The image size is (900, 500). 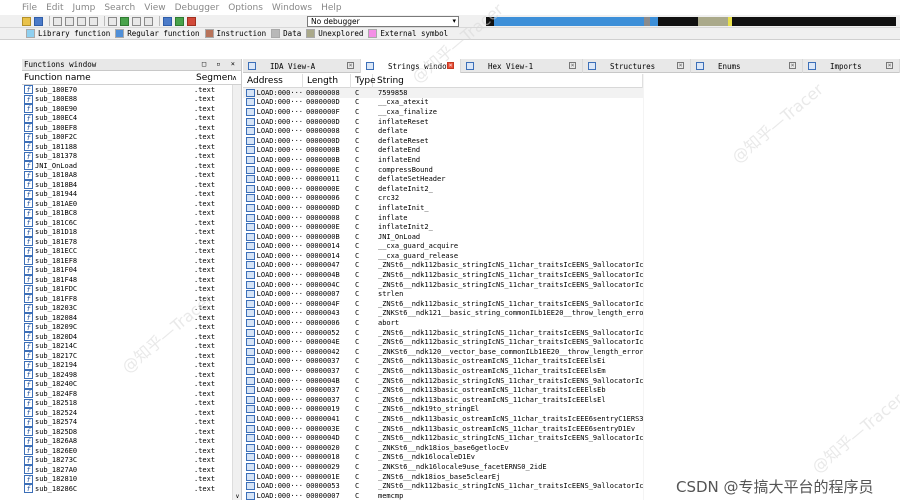 I want to click on function-row: f sub_181F04 .text, so click(x=131, y=270).